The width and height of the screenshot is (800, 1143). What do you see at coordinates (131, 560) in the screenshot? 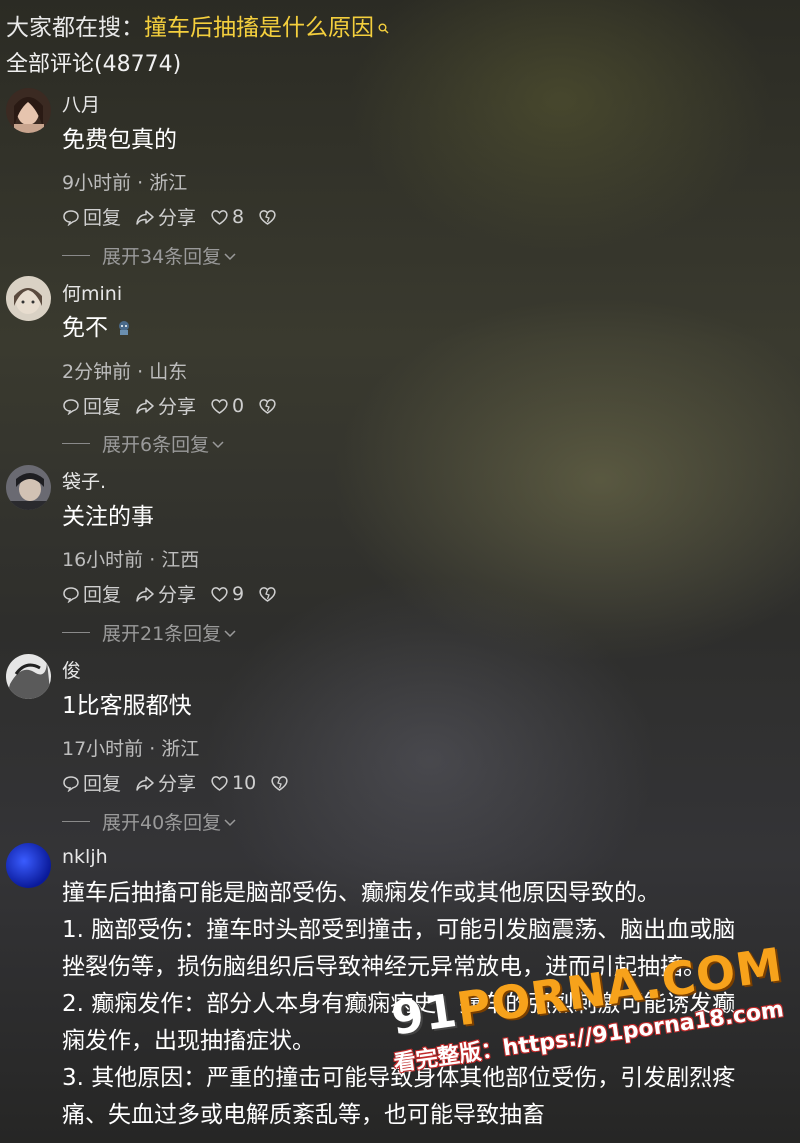
I see `comment-meta: 16小时前 · 江西` at bounding box center [131, 560].